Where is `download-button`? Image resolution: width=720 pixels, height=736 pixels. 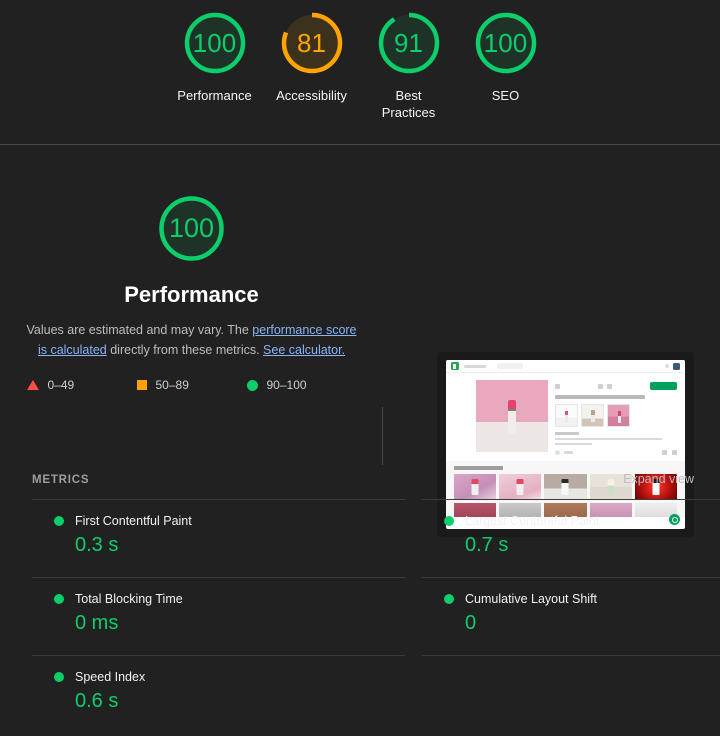
download-button is located at coordinates (663, 386).